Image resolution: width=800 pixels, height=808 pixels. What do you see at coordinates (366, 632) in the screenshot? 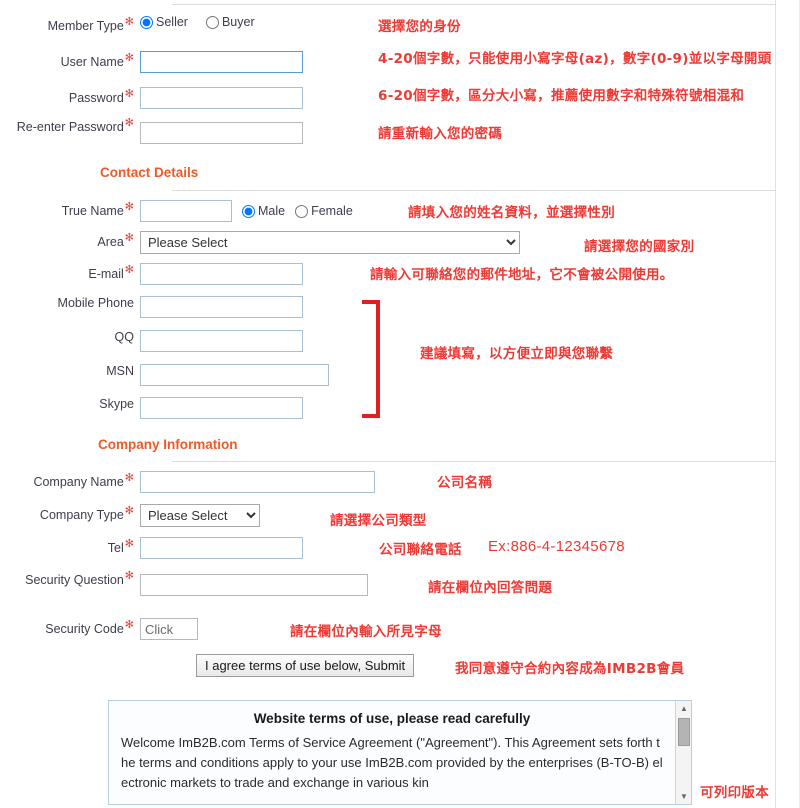
I see `note-security-code: 請在欄位內輸入所見字母` at bounding box center [366, 632].